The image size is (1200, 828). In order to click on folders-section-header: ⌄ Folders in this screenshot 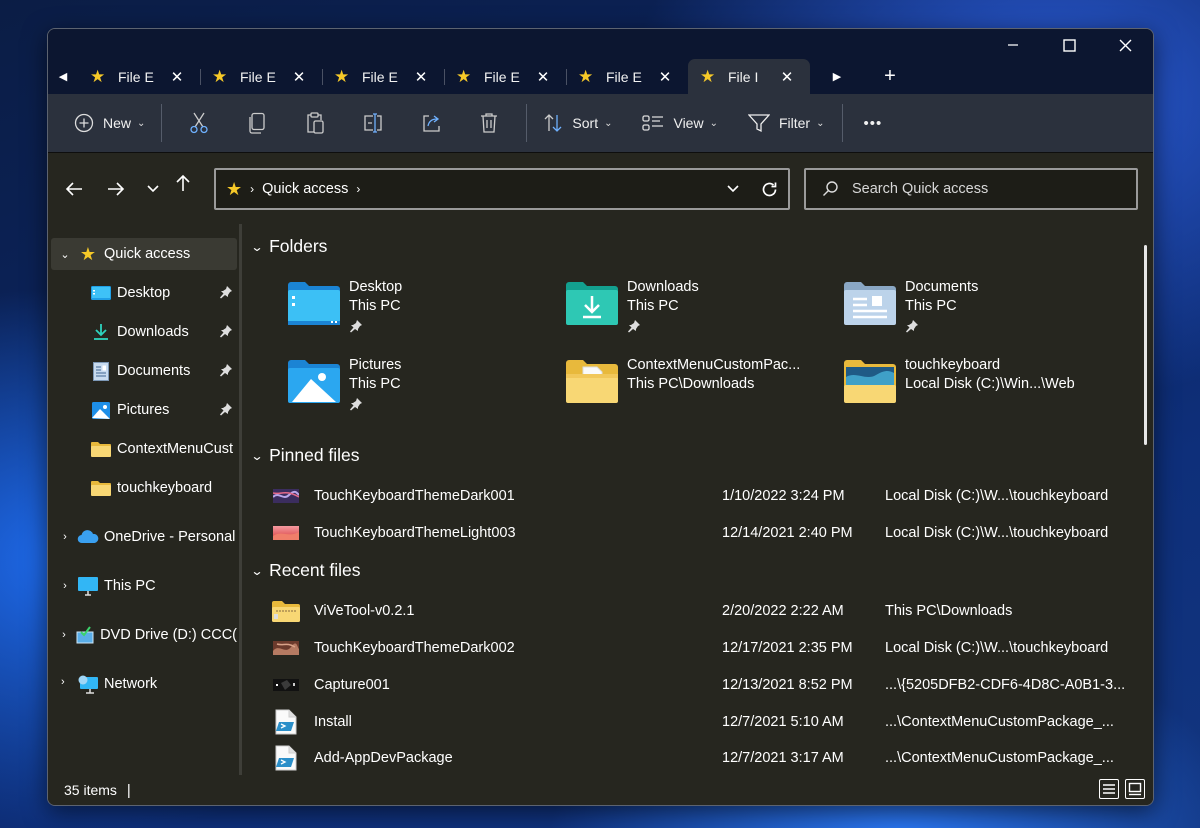, I will do `click(288, 246)`.